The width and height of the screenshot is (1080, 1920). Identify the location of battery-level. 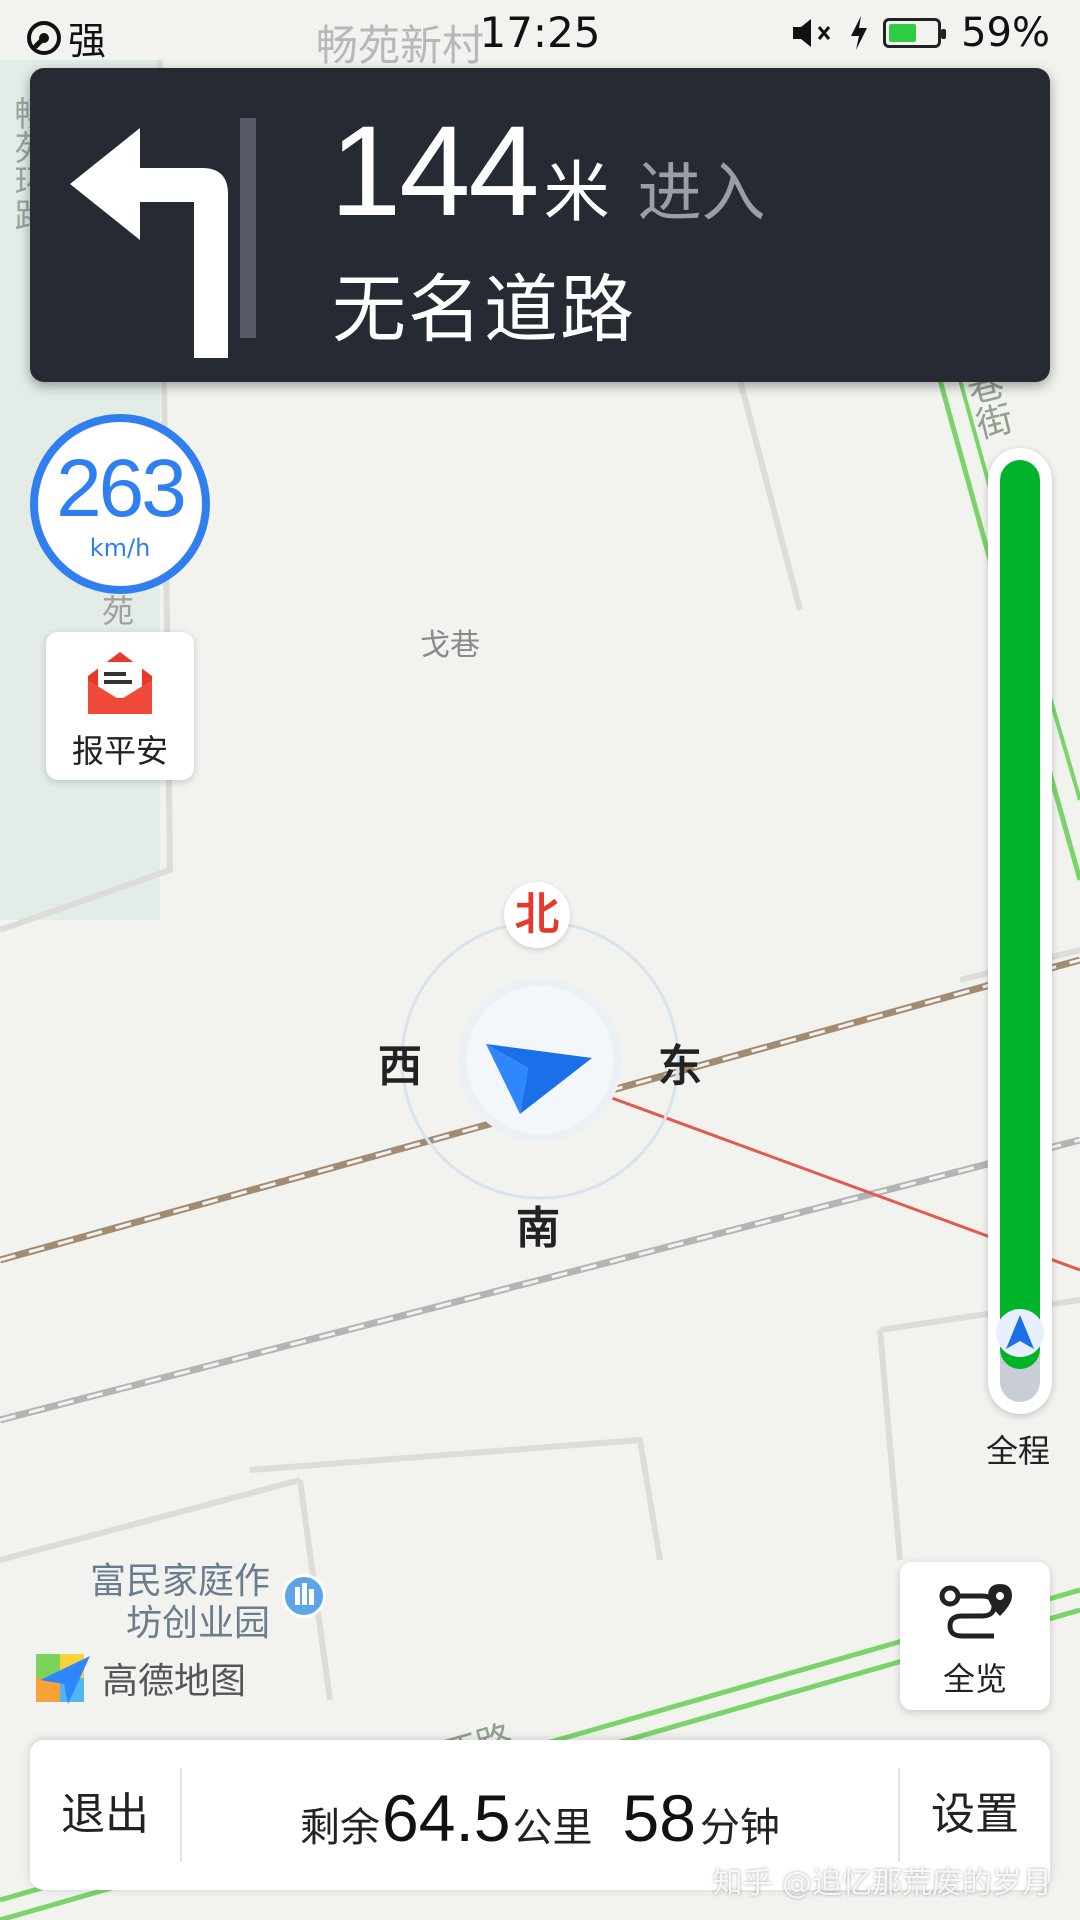
(903, 33).